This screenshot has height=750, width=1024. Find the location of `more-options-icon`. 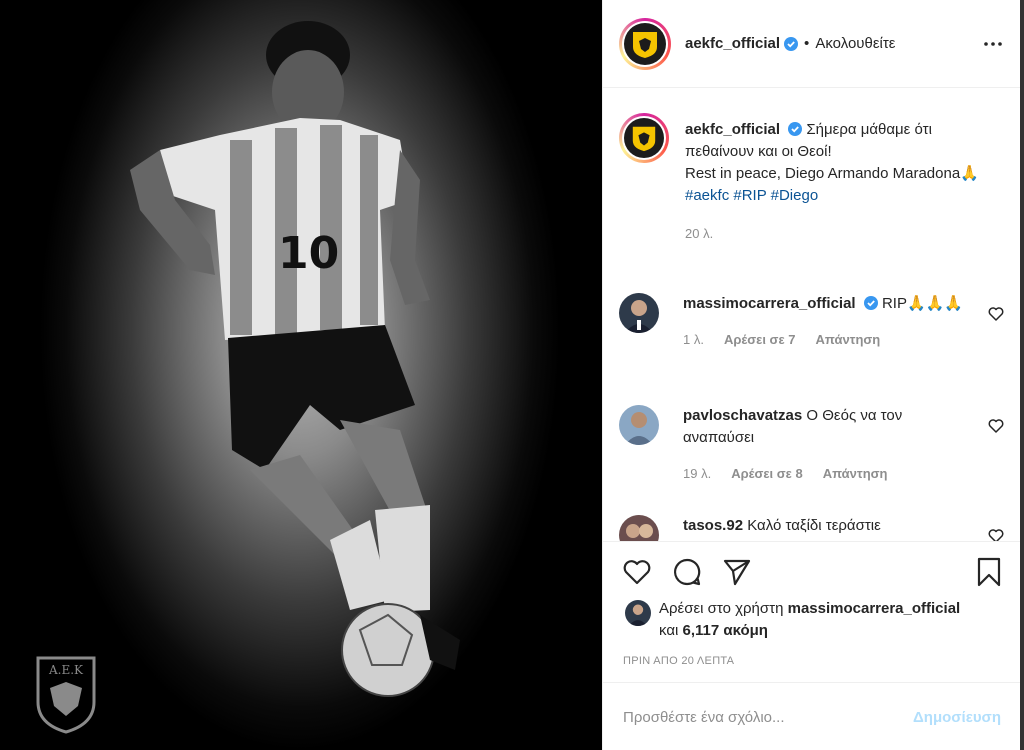

more-options-icon is located at coordinates (993, 44).